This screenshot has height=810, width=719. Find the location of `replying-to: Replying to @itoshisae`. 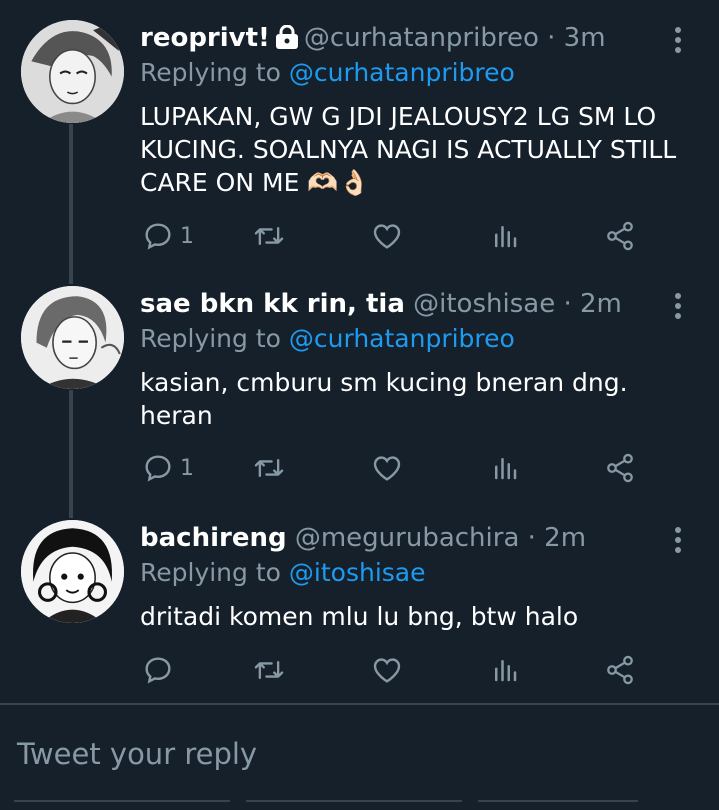

replying-to: Replying to @itoshisae is located at coordinates (283, 573).